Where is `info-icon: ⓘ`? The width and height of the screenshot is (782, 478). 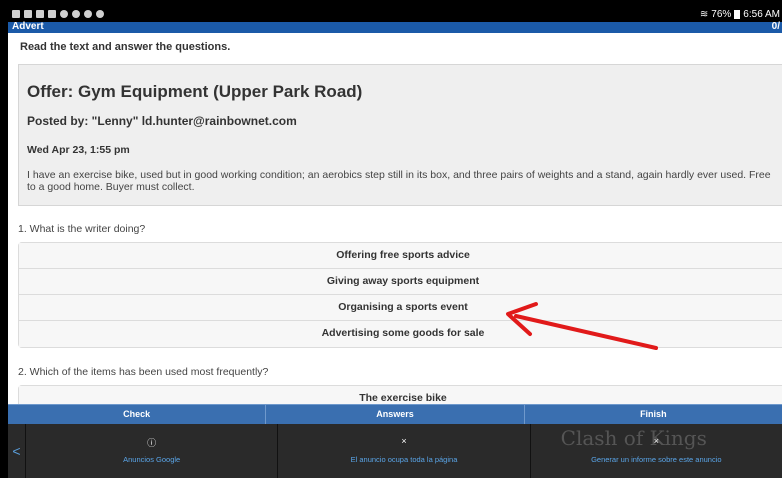
info-icon: ⓘ is located at coordinates (152, 443).